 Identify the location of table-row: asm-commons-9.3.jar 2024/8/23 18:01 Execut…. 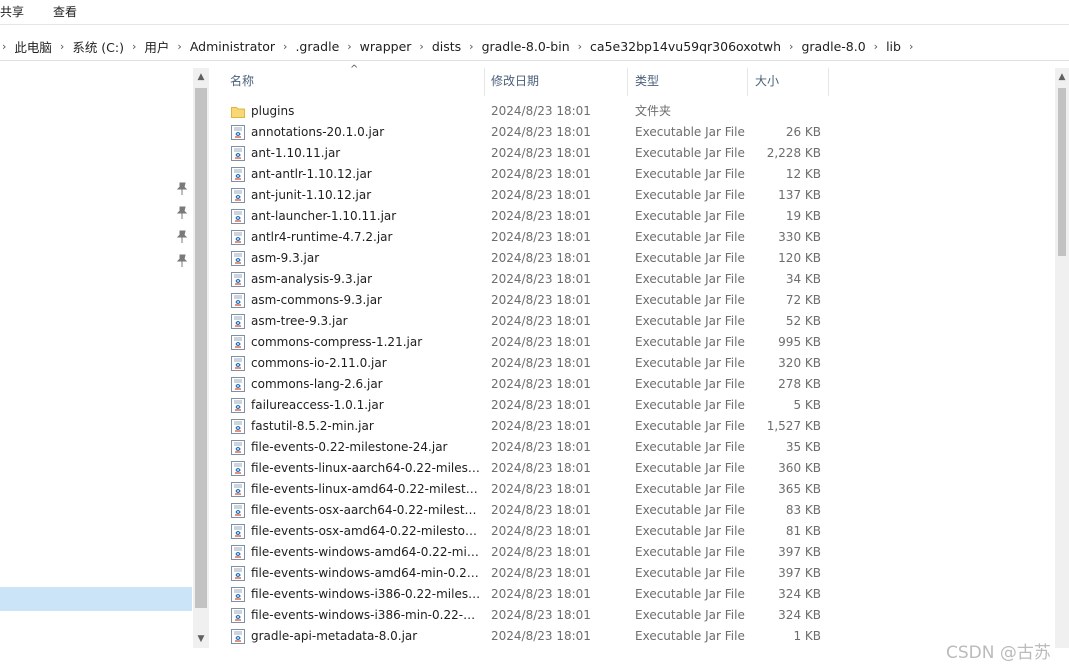
(630, 300).